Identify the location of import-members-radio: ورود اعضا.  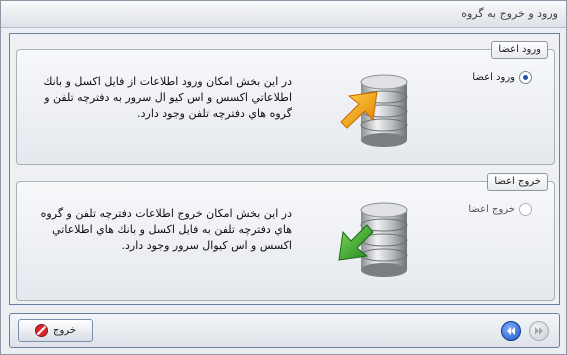
(502, 77).